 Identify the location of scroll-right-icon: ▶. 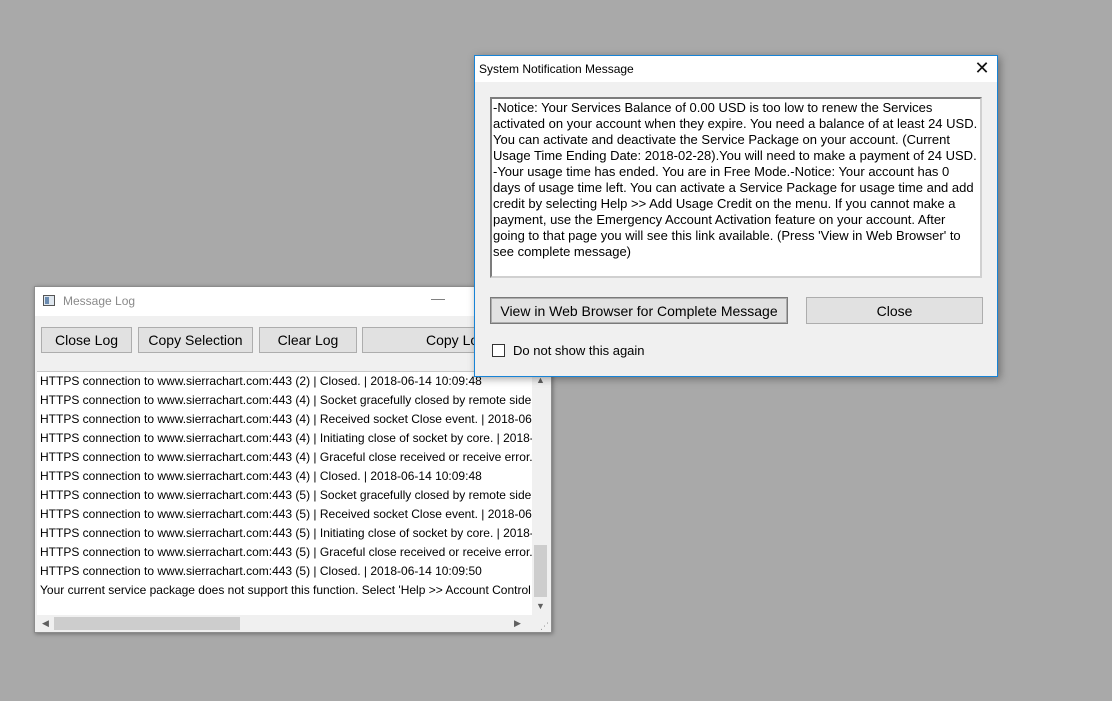
(517, 623).